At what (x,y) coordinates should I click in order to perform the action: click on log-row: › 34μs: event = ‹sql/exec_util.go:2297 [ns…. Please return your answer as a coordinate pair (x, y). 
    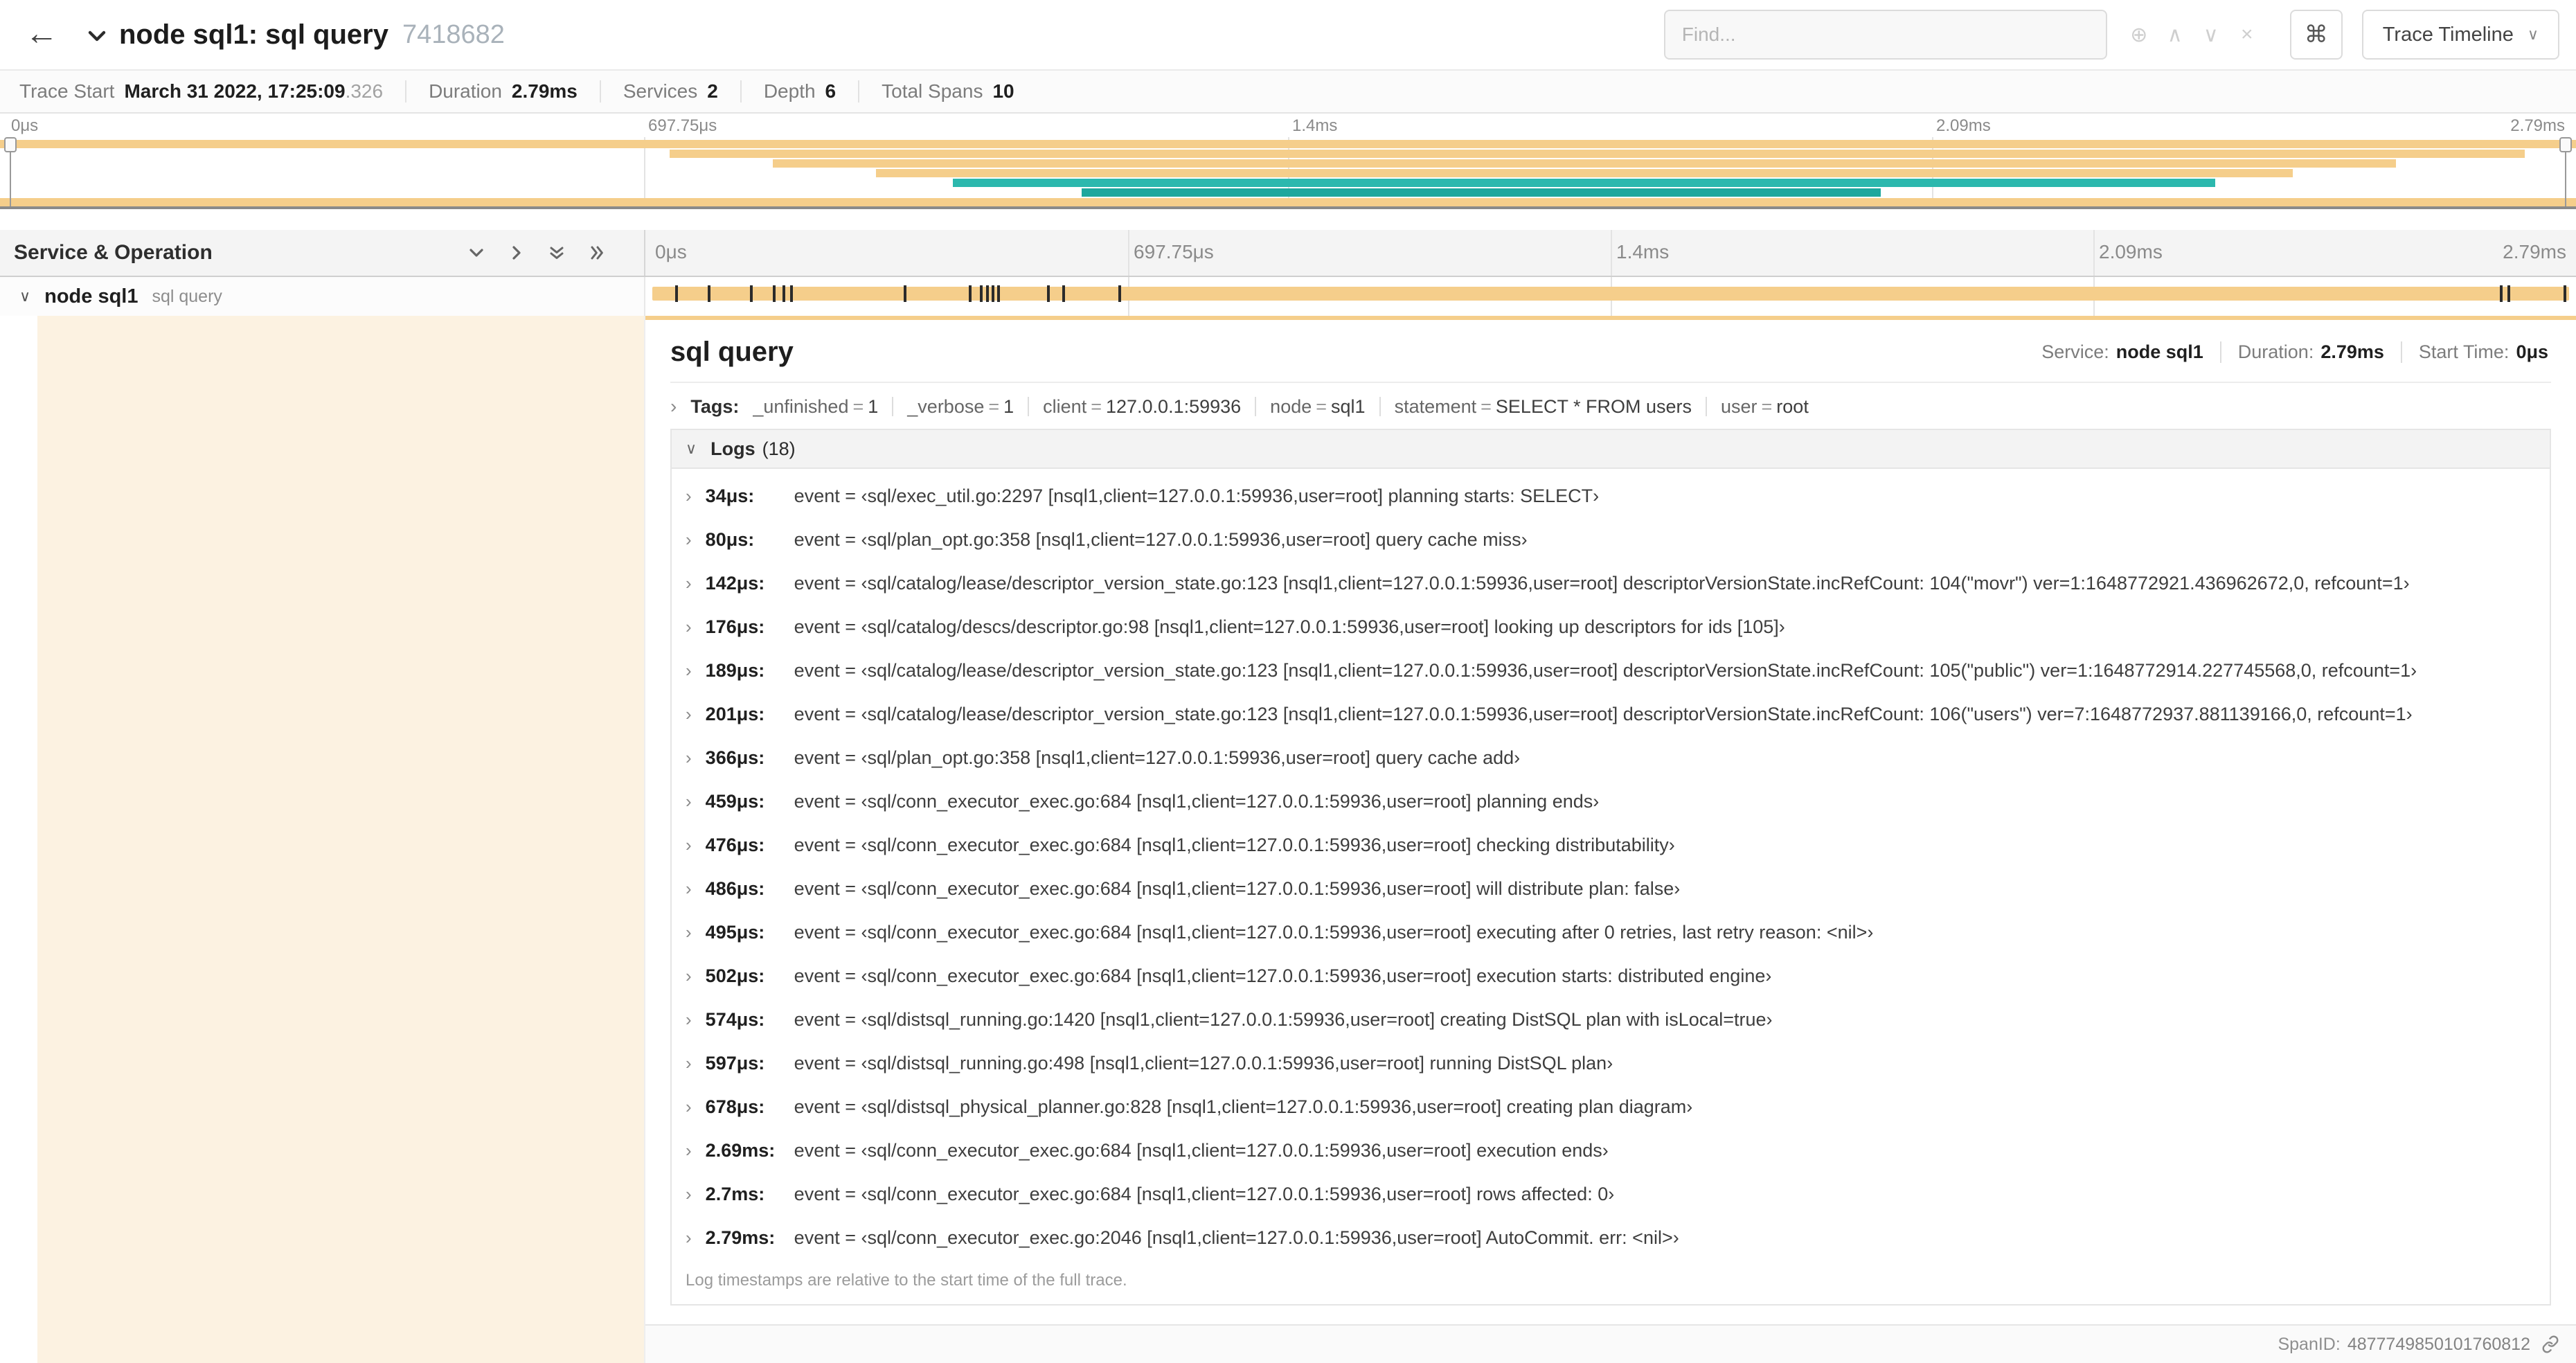
    Looking at the image, I should click on (1611, 496).